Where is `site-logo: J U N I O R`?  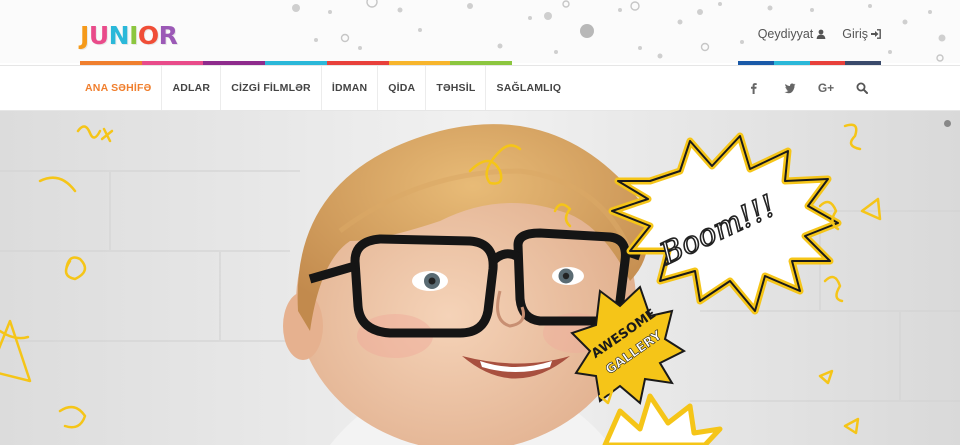 site-logo: J U N I O R is located at coordinates (129, 34).